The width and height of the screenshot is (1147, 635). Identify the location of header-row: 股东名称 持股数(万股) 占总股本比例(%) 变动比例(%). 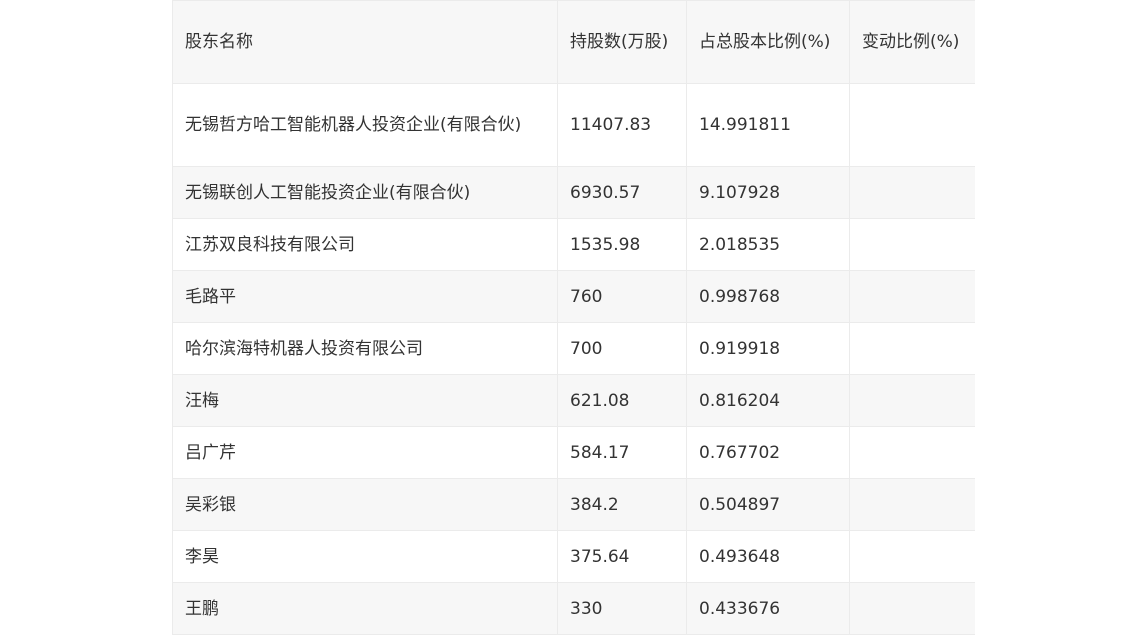
(573, 42).